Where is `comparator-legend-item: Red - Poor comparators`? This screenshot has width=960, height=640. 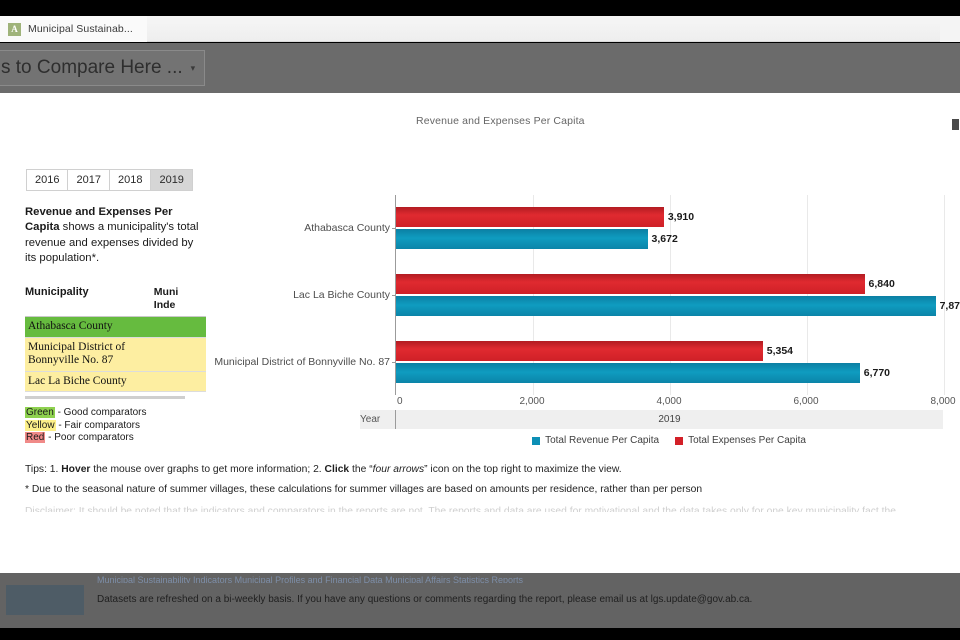
comparator-legend-item: Red - Poor comparators is located at coordinates (86, 438).